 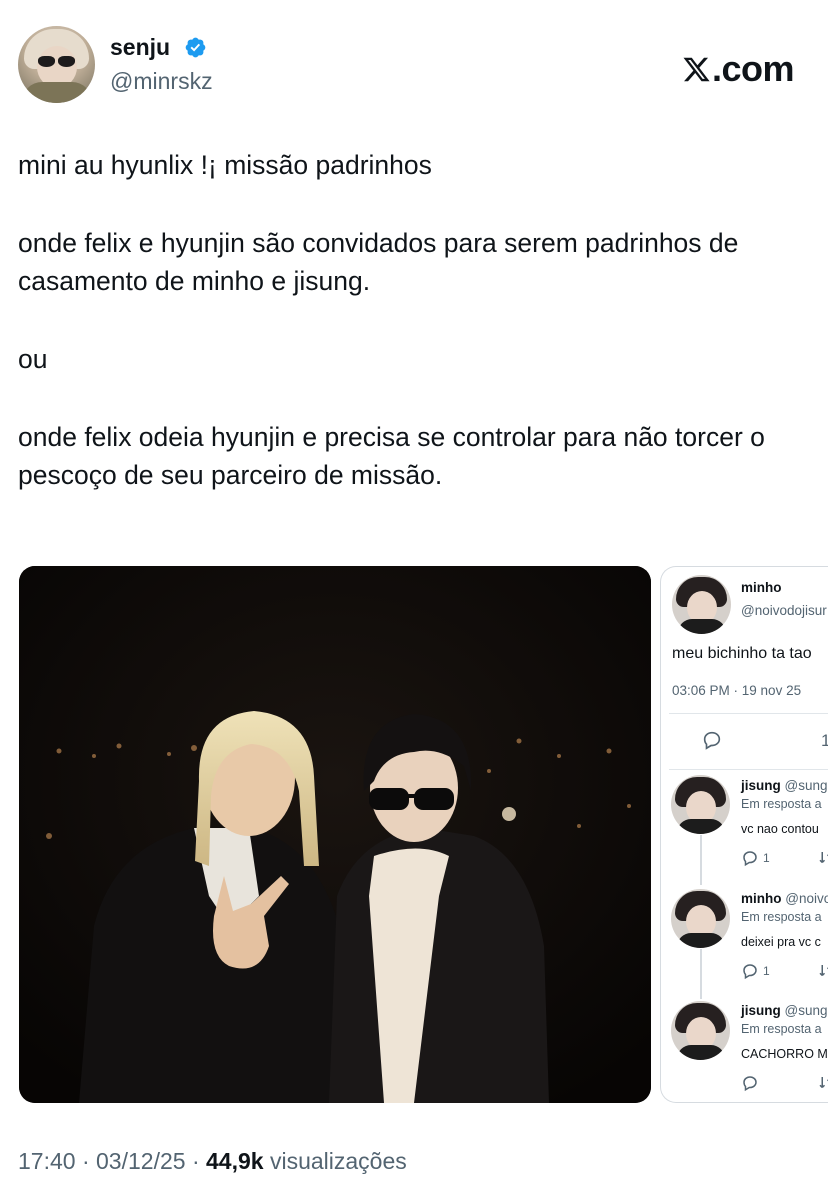 What do you see at coordinates (737, 690) in the screenshot?
I see `thread-main-timestamp: 03:06 PM · 19 nov 25` at bounding box center [737, 690].